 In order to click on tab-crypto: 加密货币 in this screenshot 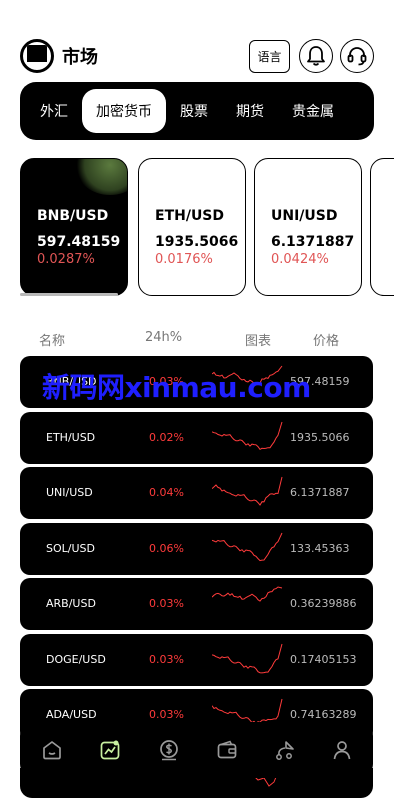, I will do `click(124, 111)`.